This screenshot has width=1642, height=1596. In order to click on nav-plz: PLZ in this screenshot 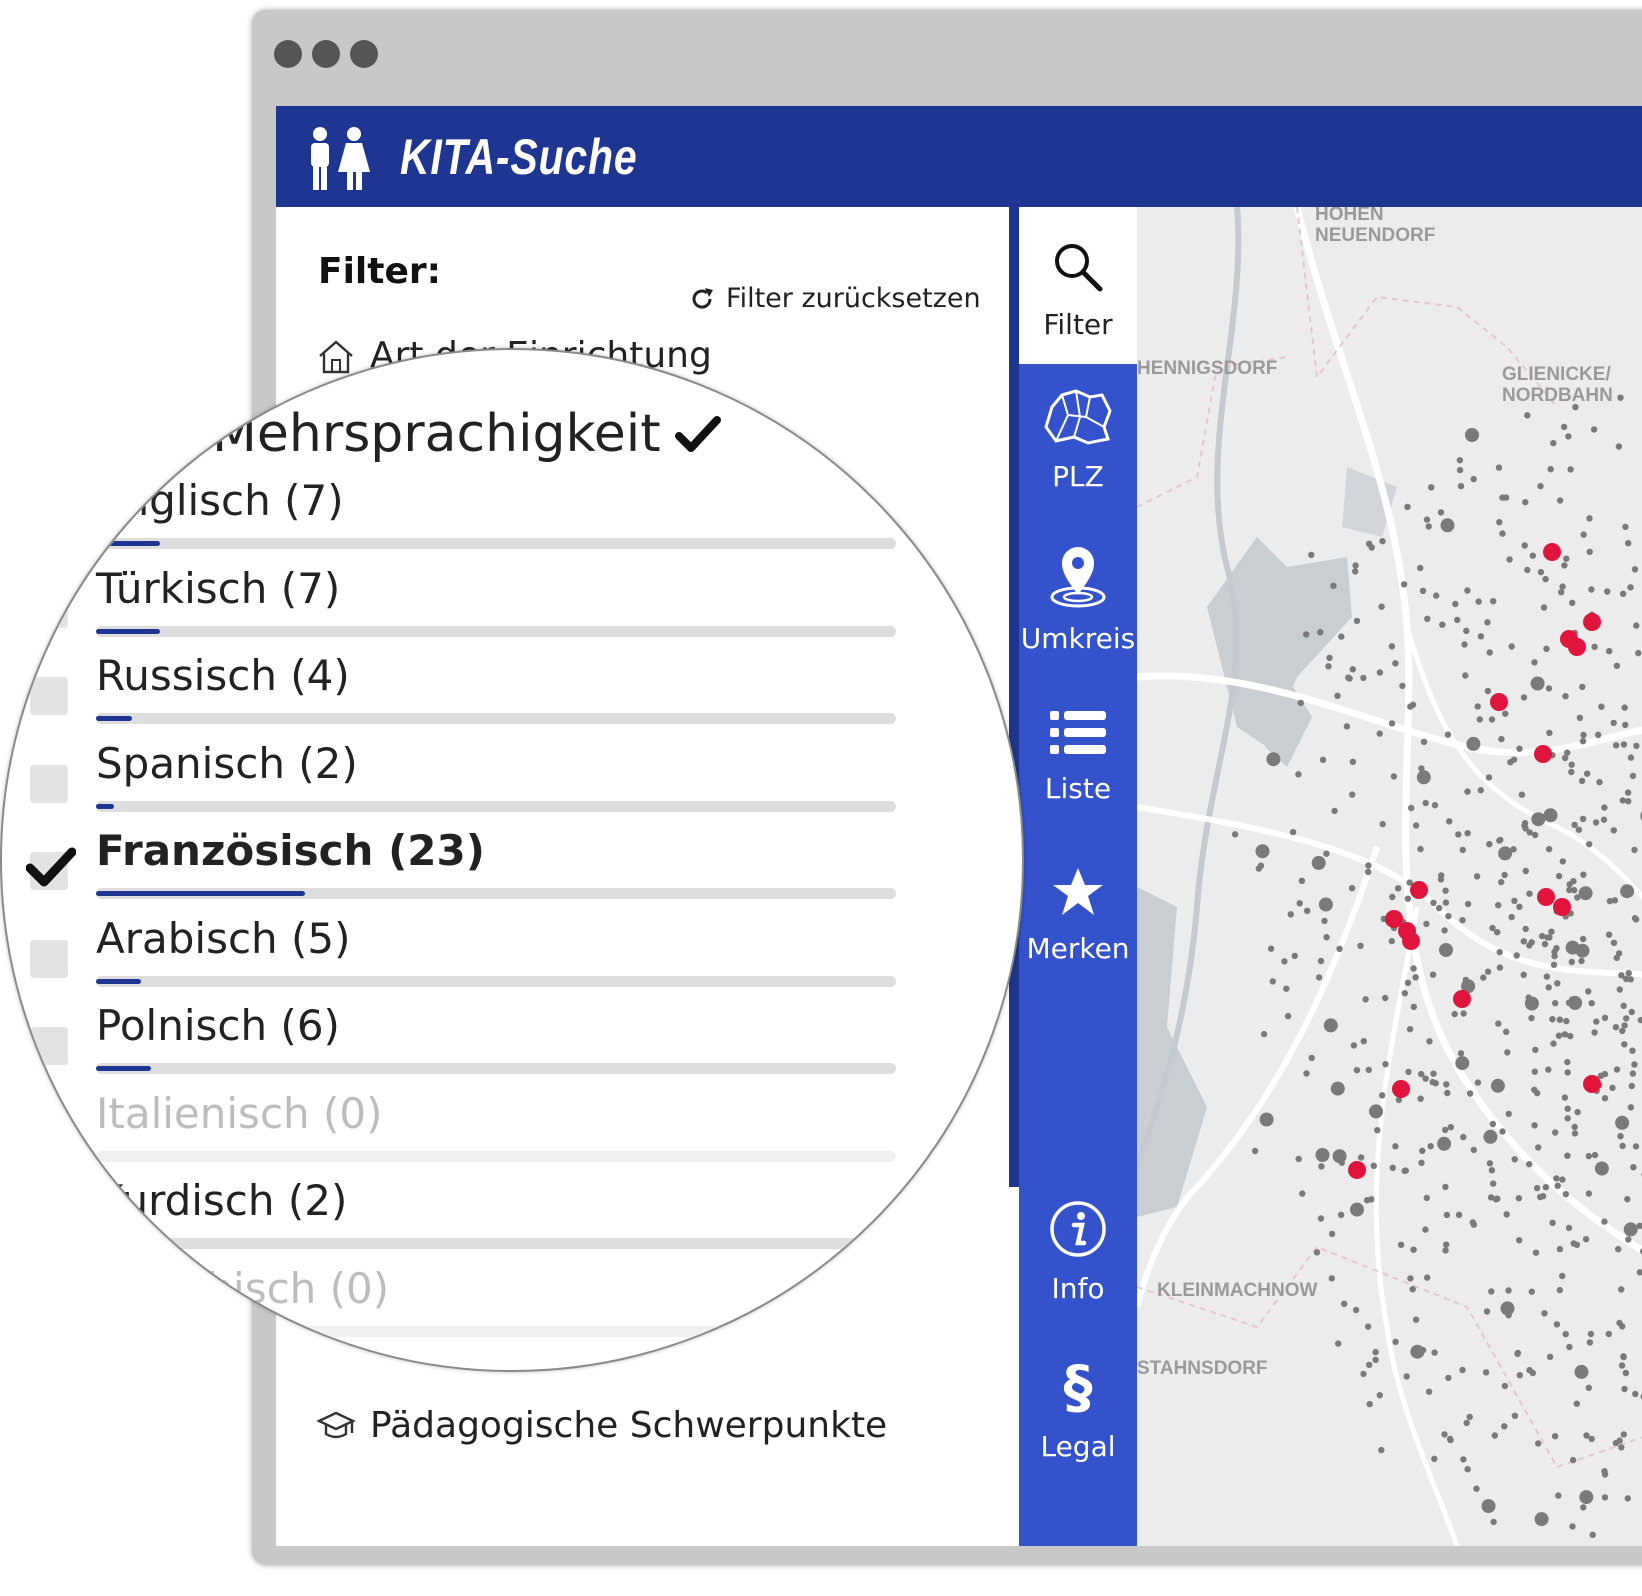, I will do `click(1078, 440)`.